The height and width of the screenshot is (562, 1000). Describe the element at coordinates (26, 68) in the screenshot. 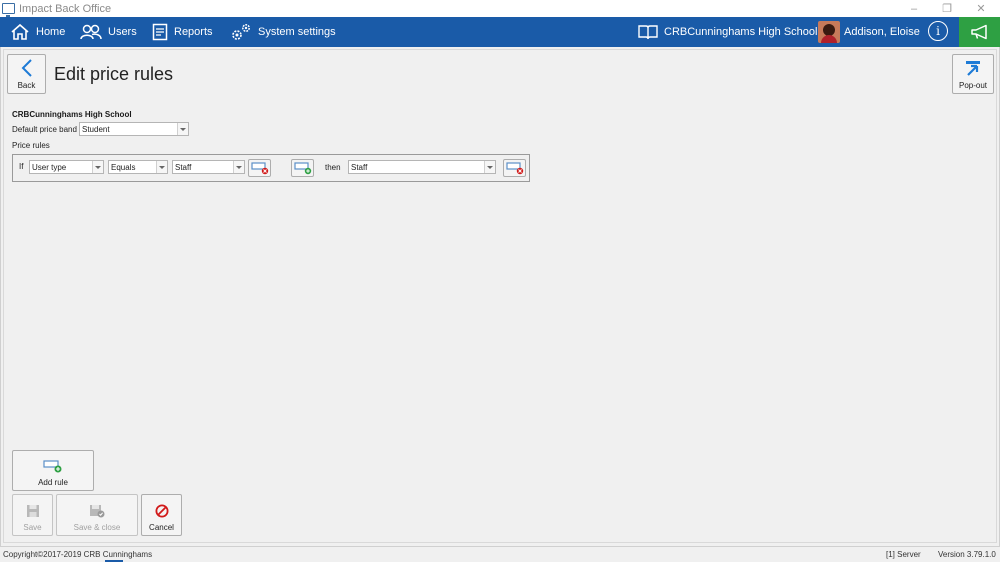

I see `back-arrow-icon` at that location.